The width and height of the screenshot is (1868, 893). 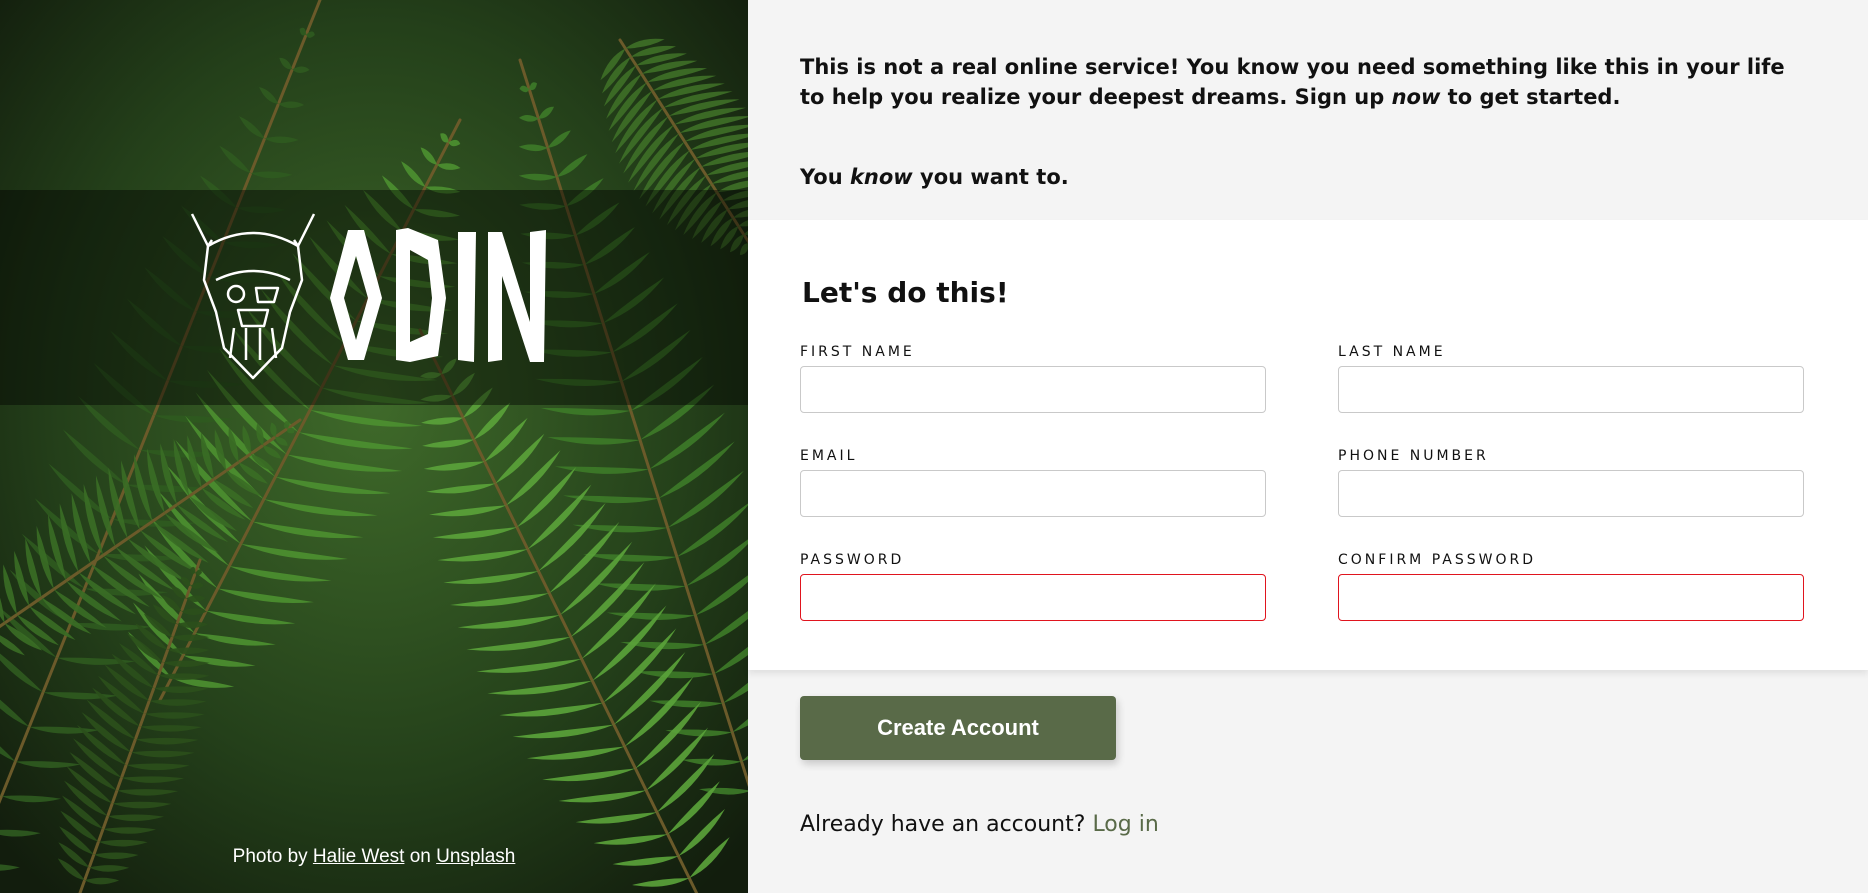 What do you see at coordinates (359, 856) in the screenshot?
I see `photographer-link: Halie West` at bounding box center [359, 856].